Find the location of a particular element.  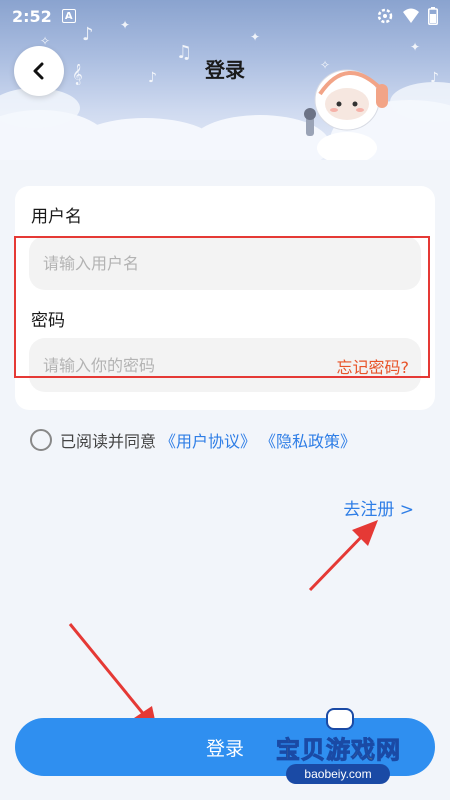

arrow-to-register-icon is located at coordinates (343, 556).